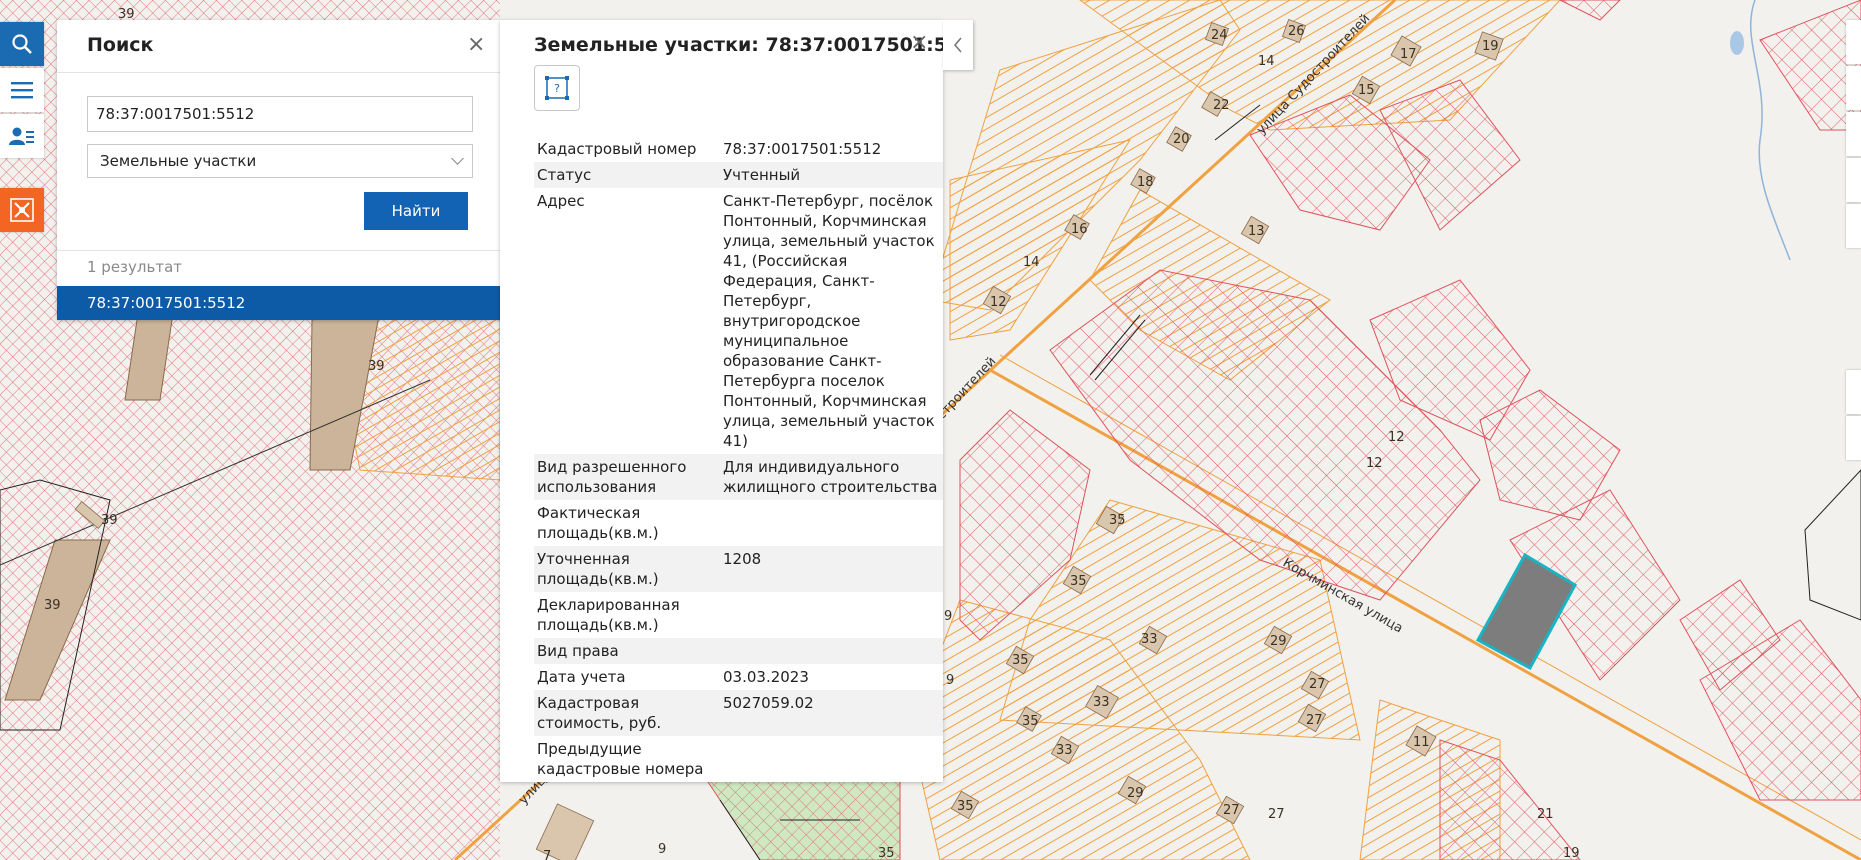 This screenshot has height=860, width=1861. I want to click on attribute-row: Декларированная площадь(кв.м.), so click(738, 615).